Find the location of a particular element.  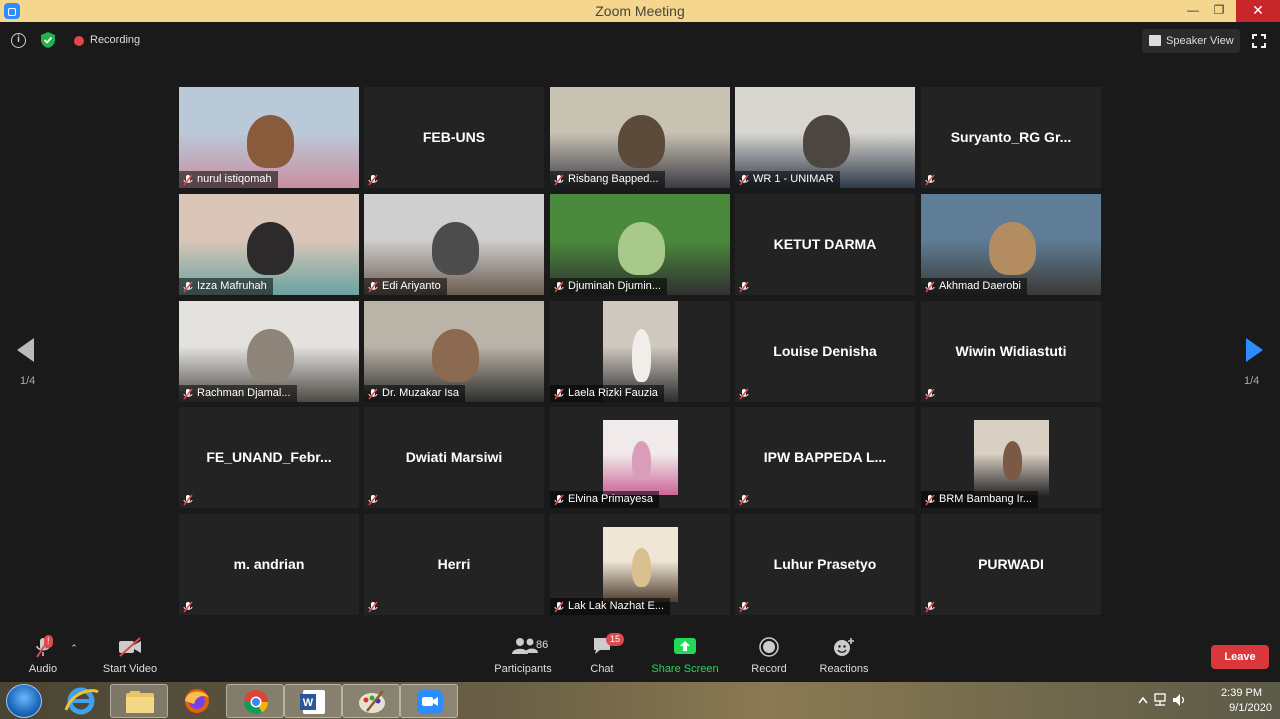

close-button: ✕ is located at coordinates (1258, 11).